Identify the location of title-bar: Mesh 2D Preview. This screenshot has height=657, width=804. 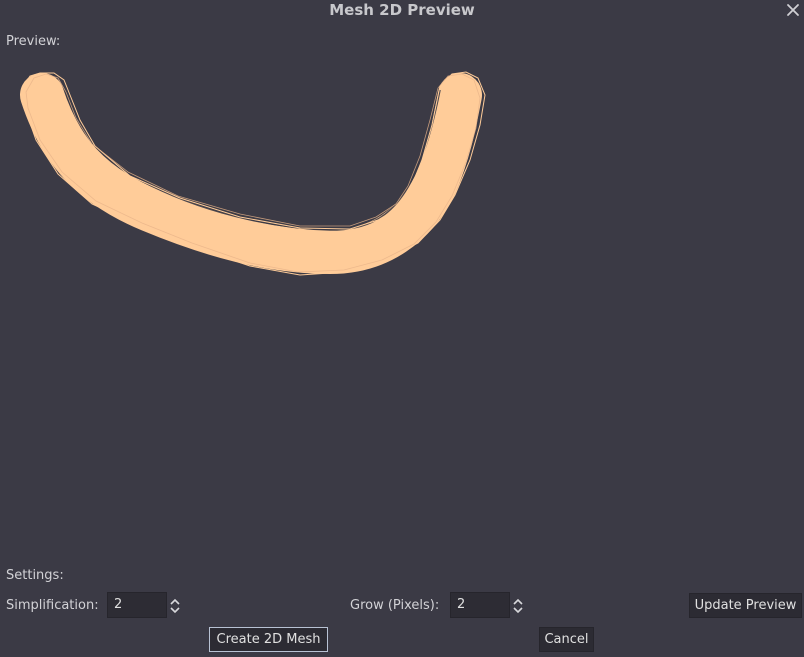
(402, 11).